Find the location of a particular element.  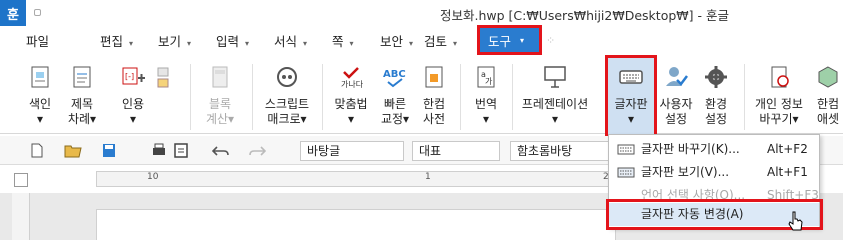

window-title: 정보화.hwp [C:₩Users₩hiji2₩Desktop₩] - 훈글 is located at coordinates (584, 15).